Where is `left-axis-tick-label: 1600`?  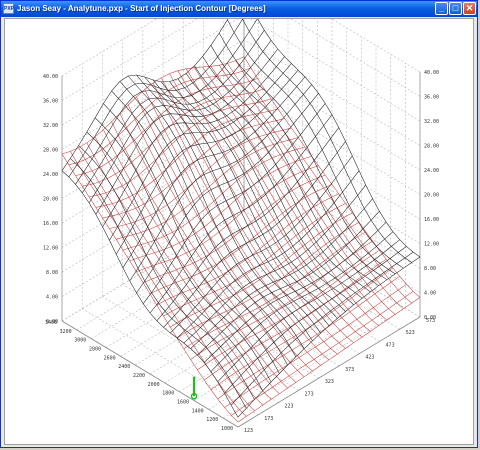 left-axis-tick-label: 1600 is located at coordinates (183, 403).